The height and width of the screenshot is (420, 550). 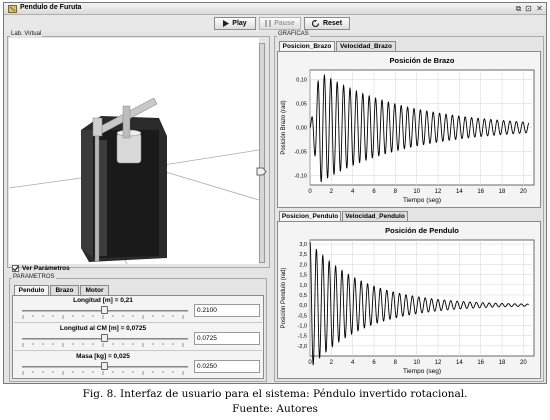 I want to click on param-value: 0.0250, so click(x=227, y=366).